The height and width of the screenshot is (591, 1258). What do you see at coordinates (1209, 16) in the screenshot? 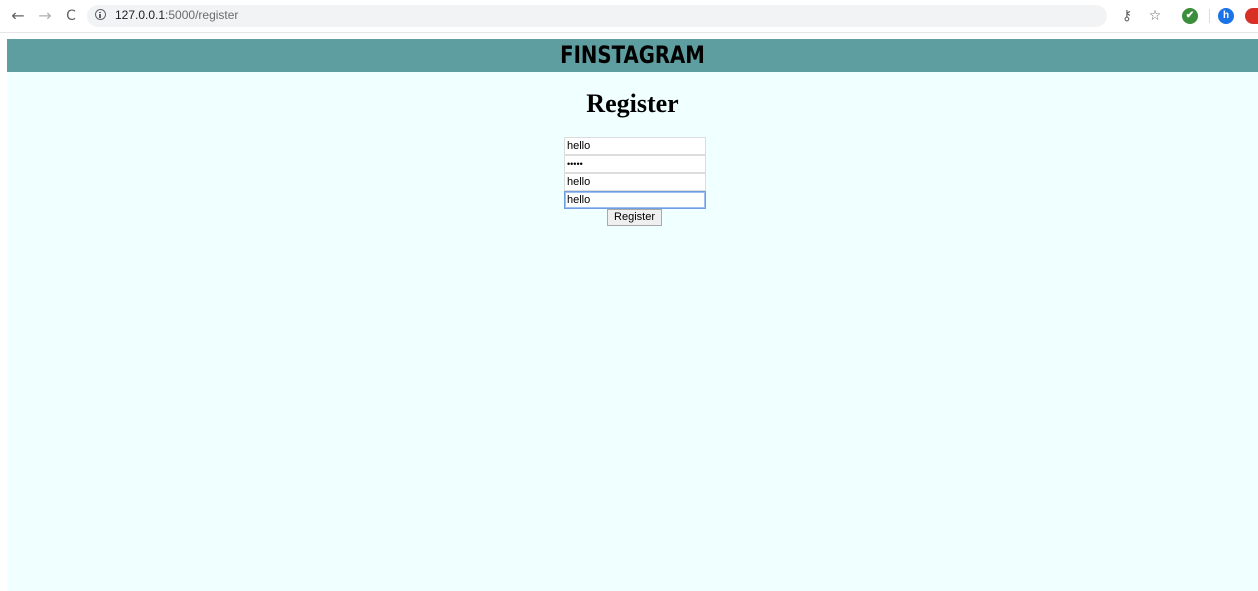
I see `toolbar-divider` at bounding box center [1209, 16].